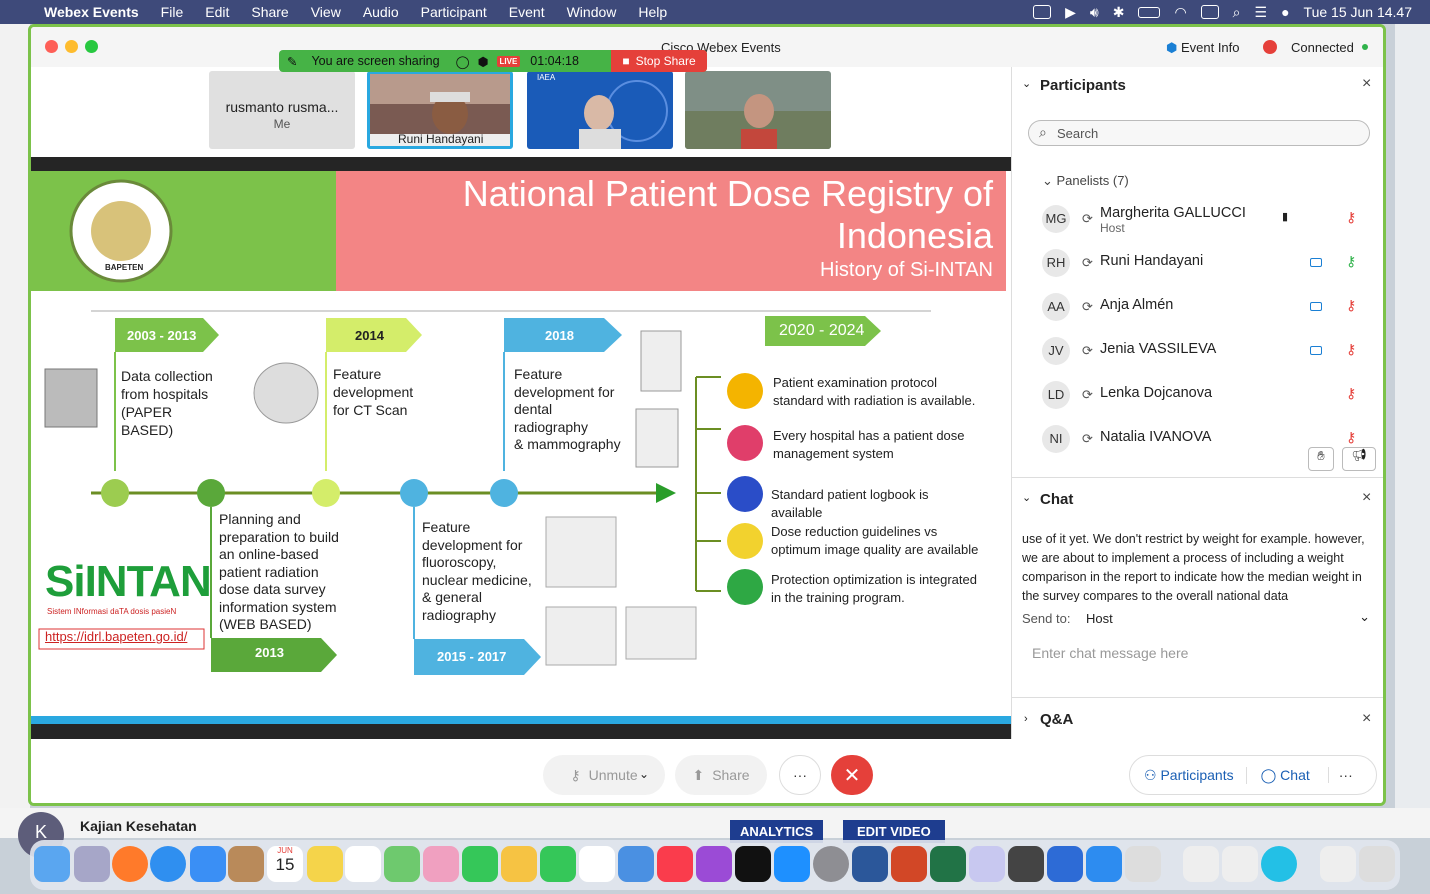 The width and height of the screenshot is (1430, 894). What do you see at coordinates (1358, 12) in the screenshot?
I see `clock: Tue 15 Jun 14.47` at bounding box center [1358, 12].